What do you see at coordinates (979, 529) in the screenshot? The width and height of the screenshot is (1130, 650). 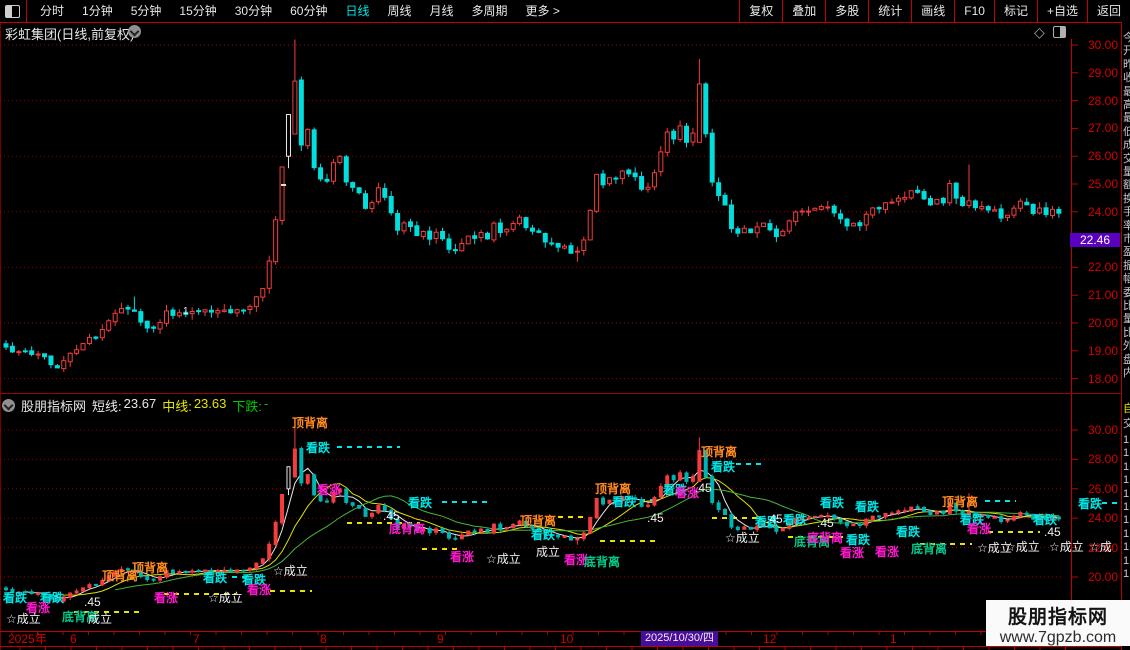 I see `annotation-看涨: 看涨` at bounding box center [979, 529].